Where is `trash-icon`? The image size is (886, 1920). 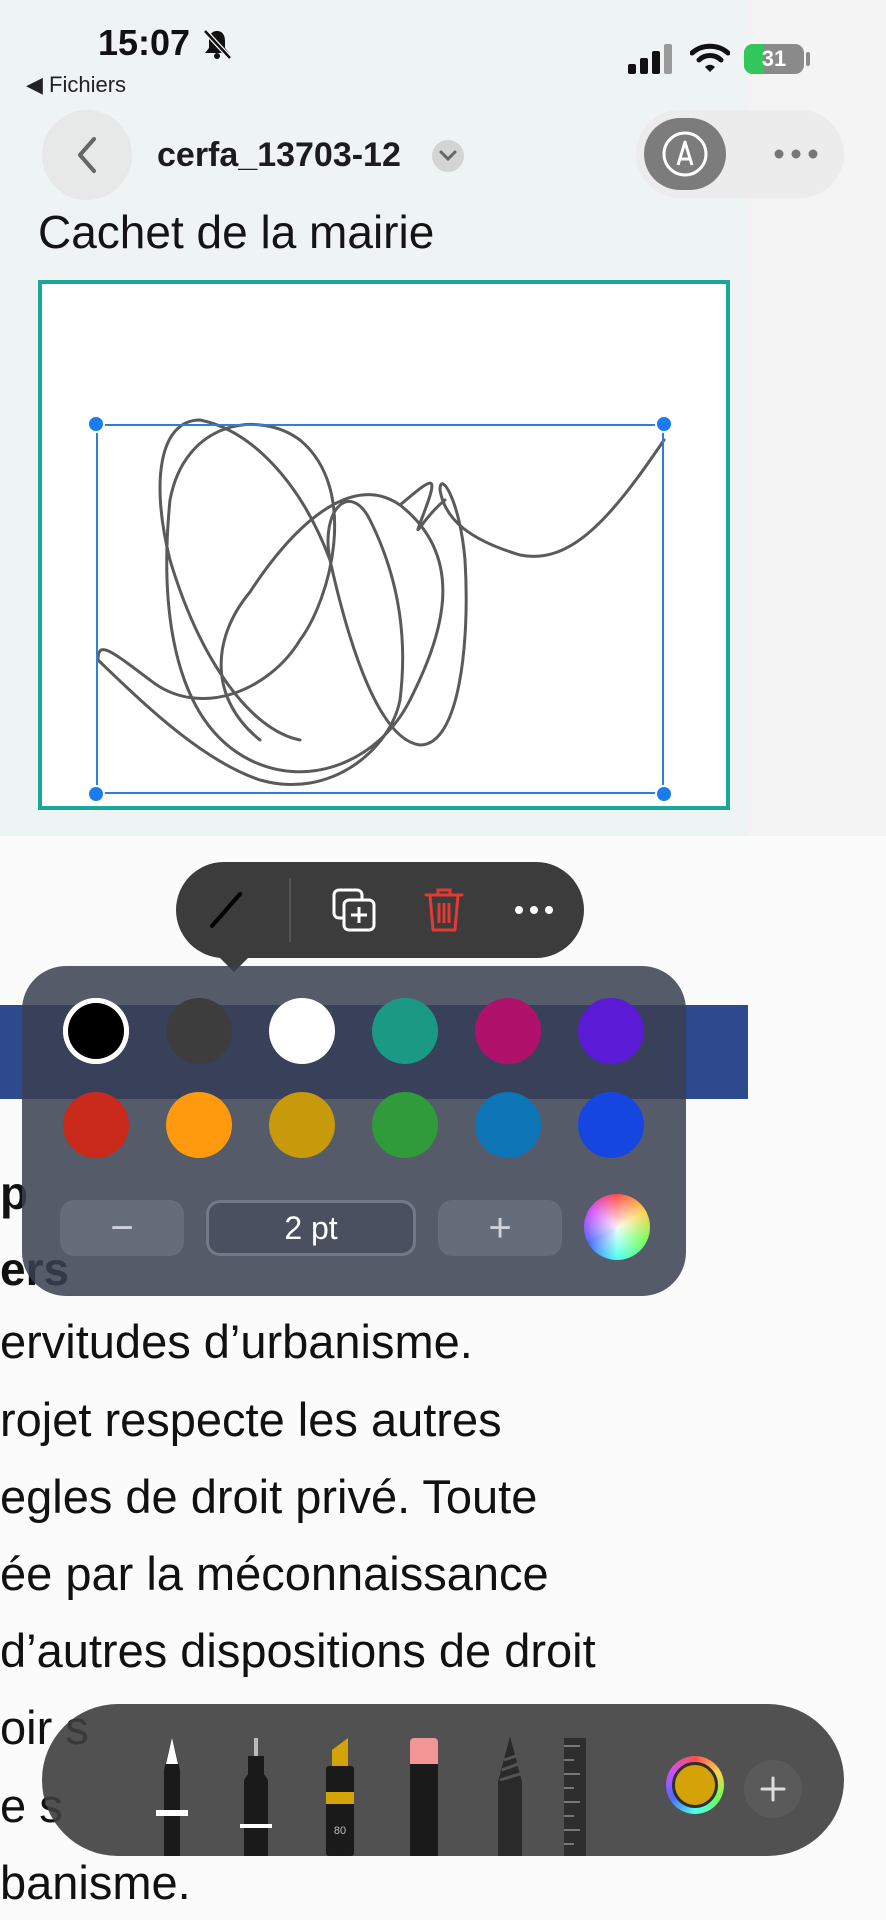 trash-icon is located at coordinates (444, 910).